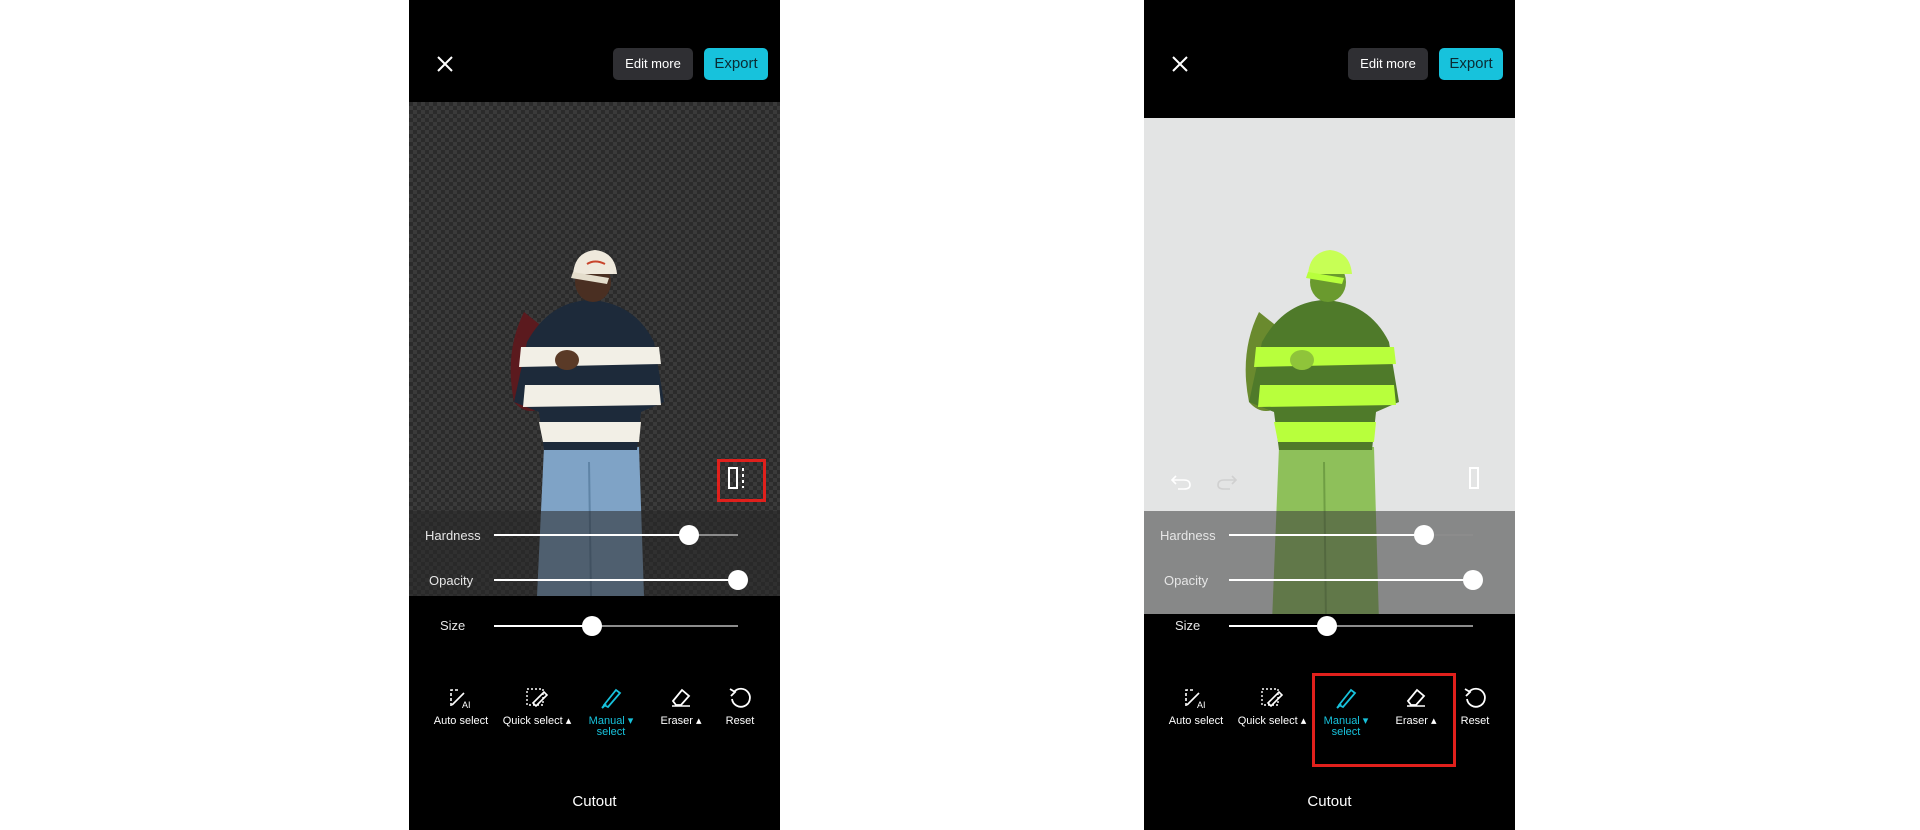 Image resolution: width=1920 pixels, height=830 pixels. What do you see at coordinates (611, 698) in the screenshot?
I see `manual-select-icon` at bounding box center [611, 698].